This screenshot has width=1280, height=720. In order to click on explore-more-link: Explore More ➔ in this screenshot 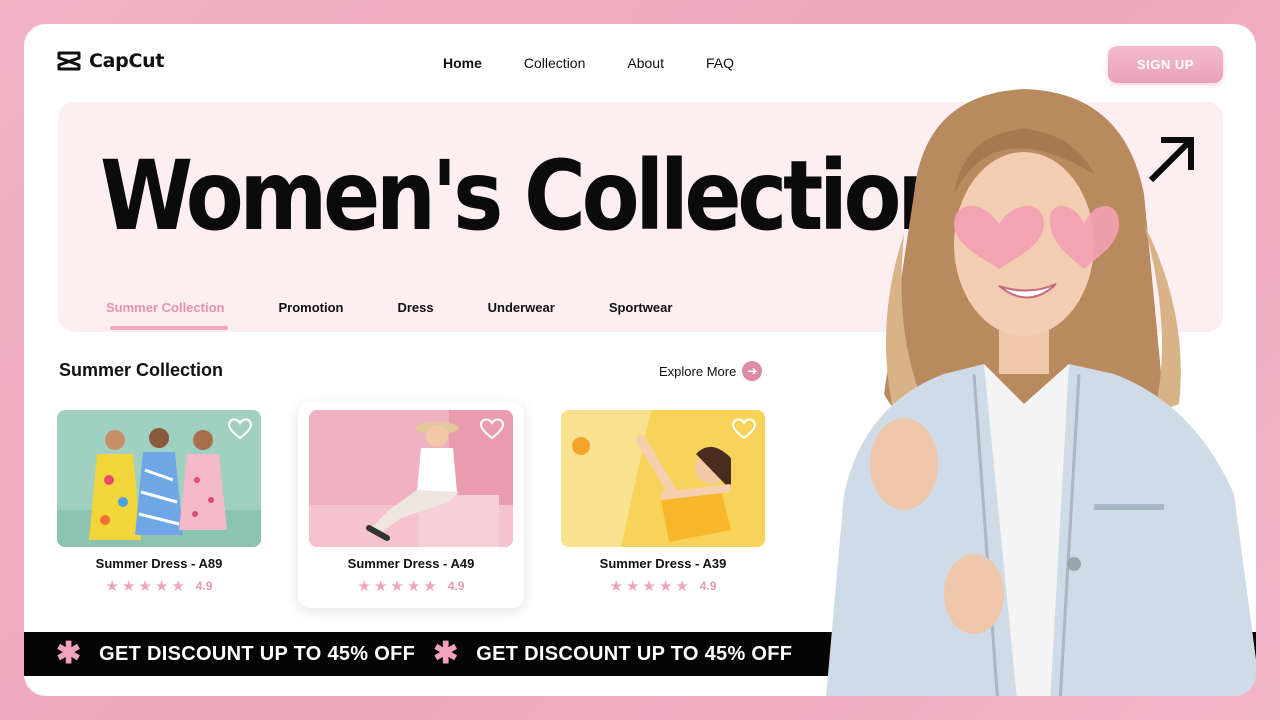, I will do `click(711, 371)`.